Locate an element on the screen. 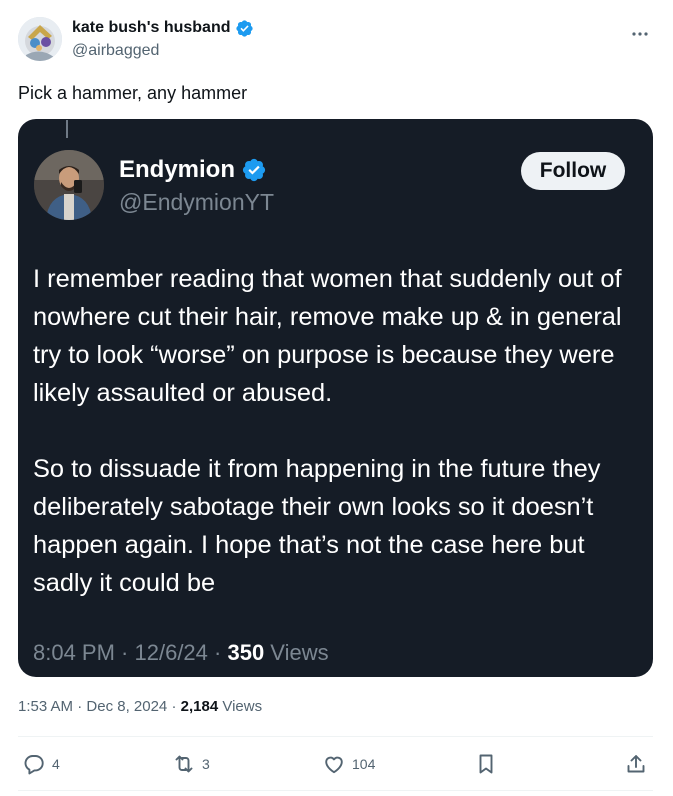 Image resolution: width=673 pixels, height=796 pixels. quoted-verified-badge-icon is located at coordinates (254, 170).